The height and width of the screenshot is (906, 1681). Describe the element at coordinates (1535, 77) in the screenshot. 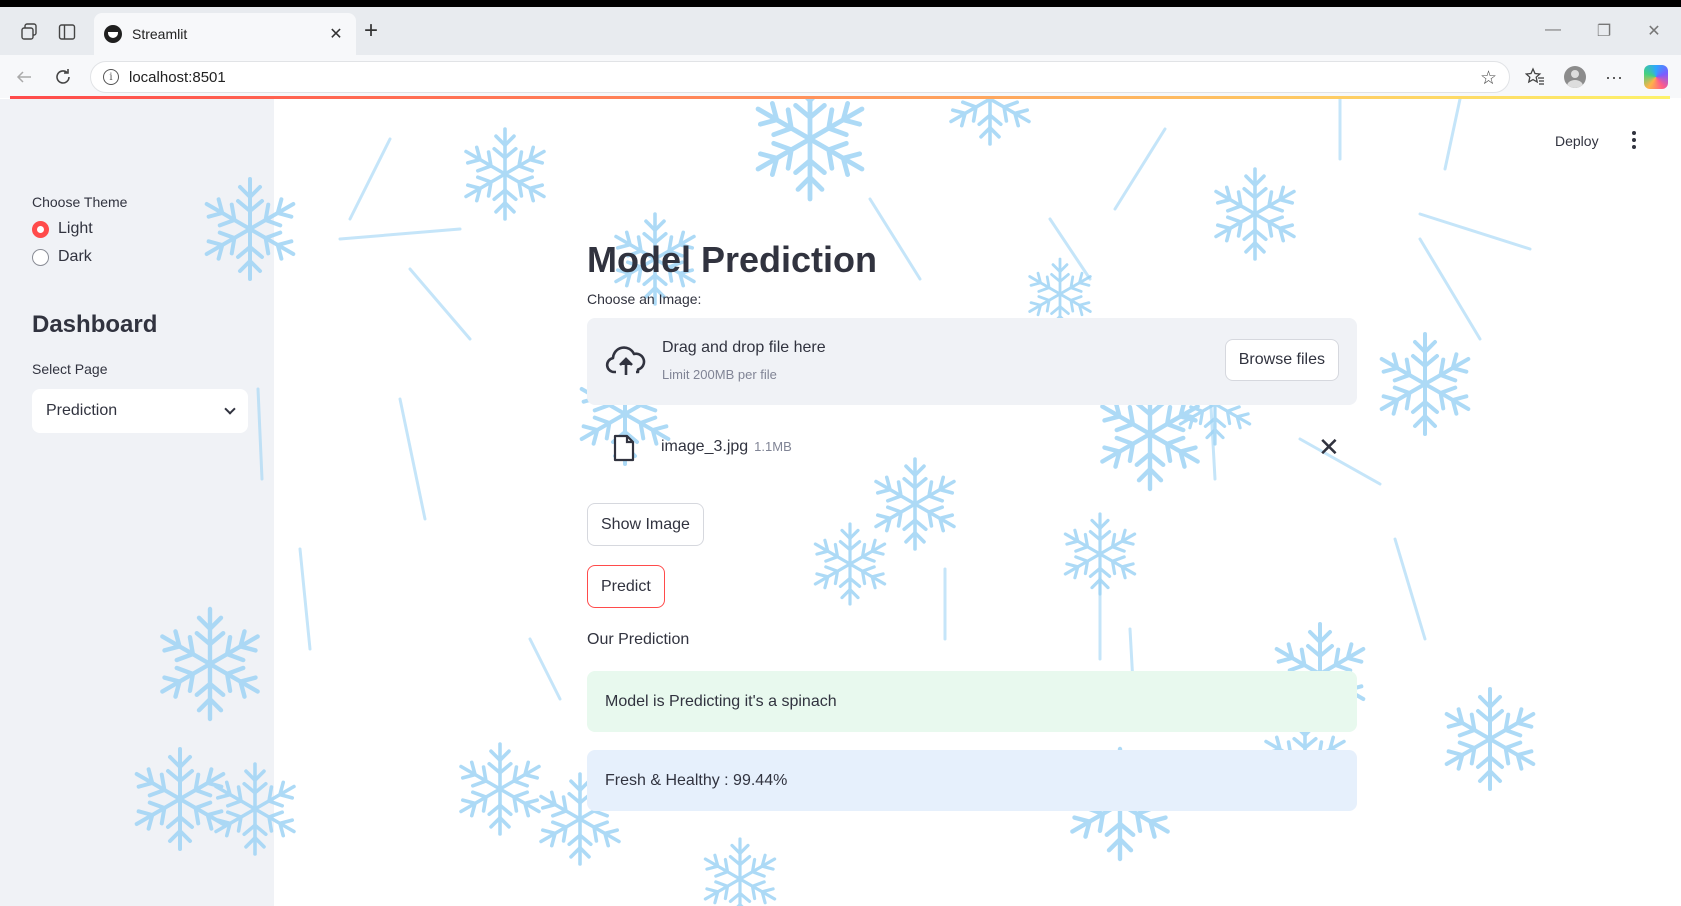

I see `favorites-icon` at that location.